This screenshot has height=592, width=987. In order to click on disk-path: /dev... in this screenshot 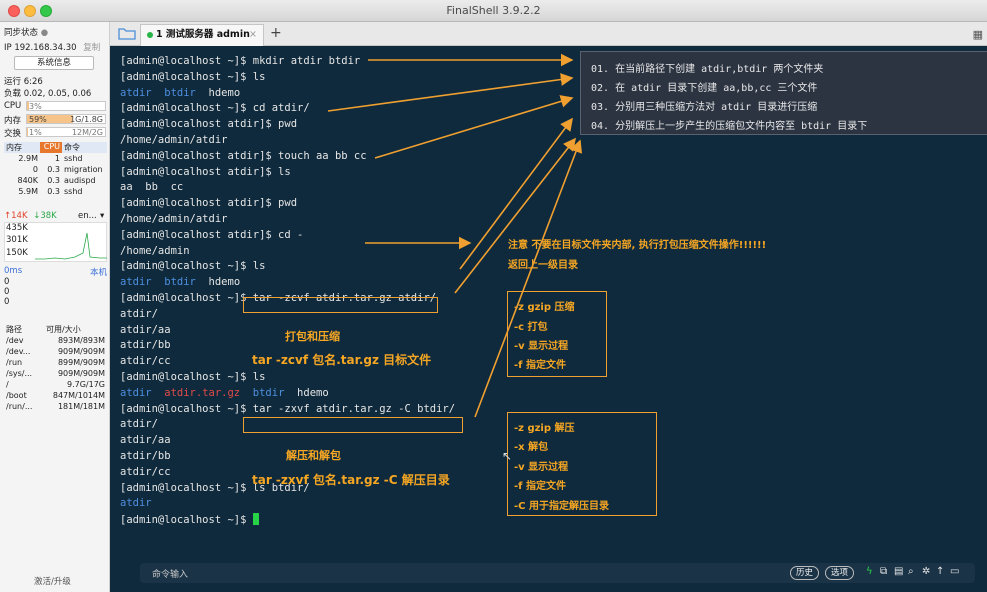, I will do `click(18, 351)`.